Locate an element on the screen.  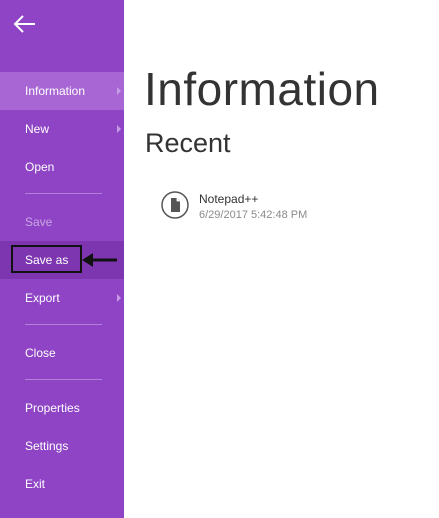
menu-item-label: Properties is located at coordinates (52, 408).